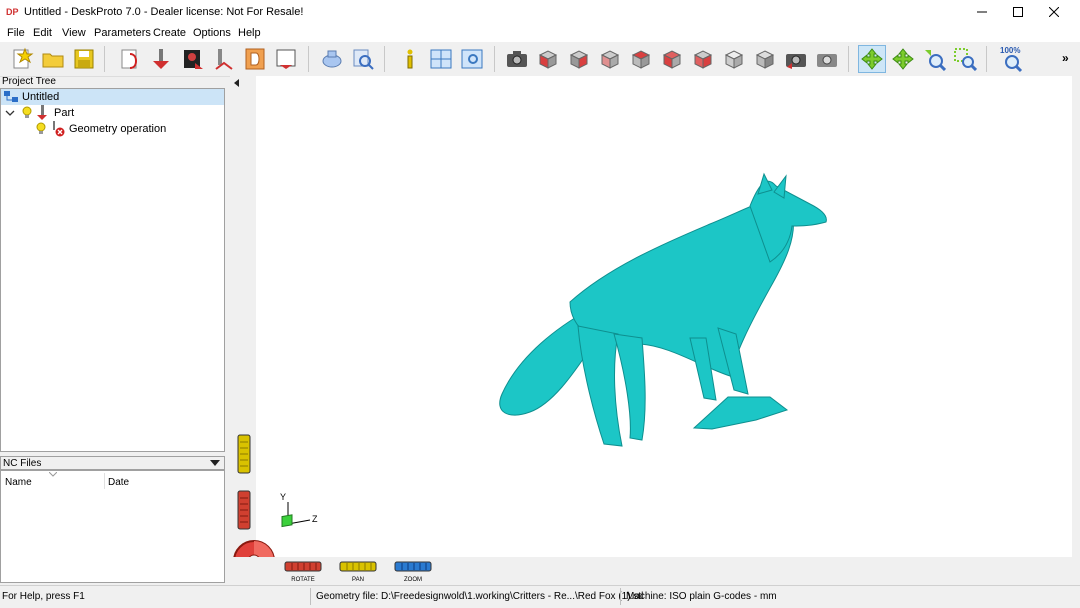 This screenshot has height=608, width=1080. Describe the element at coordinates (363, 59) in the screenshot. I see `preview-button` at that location.